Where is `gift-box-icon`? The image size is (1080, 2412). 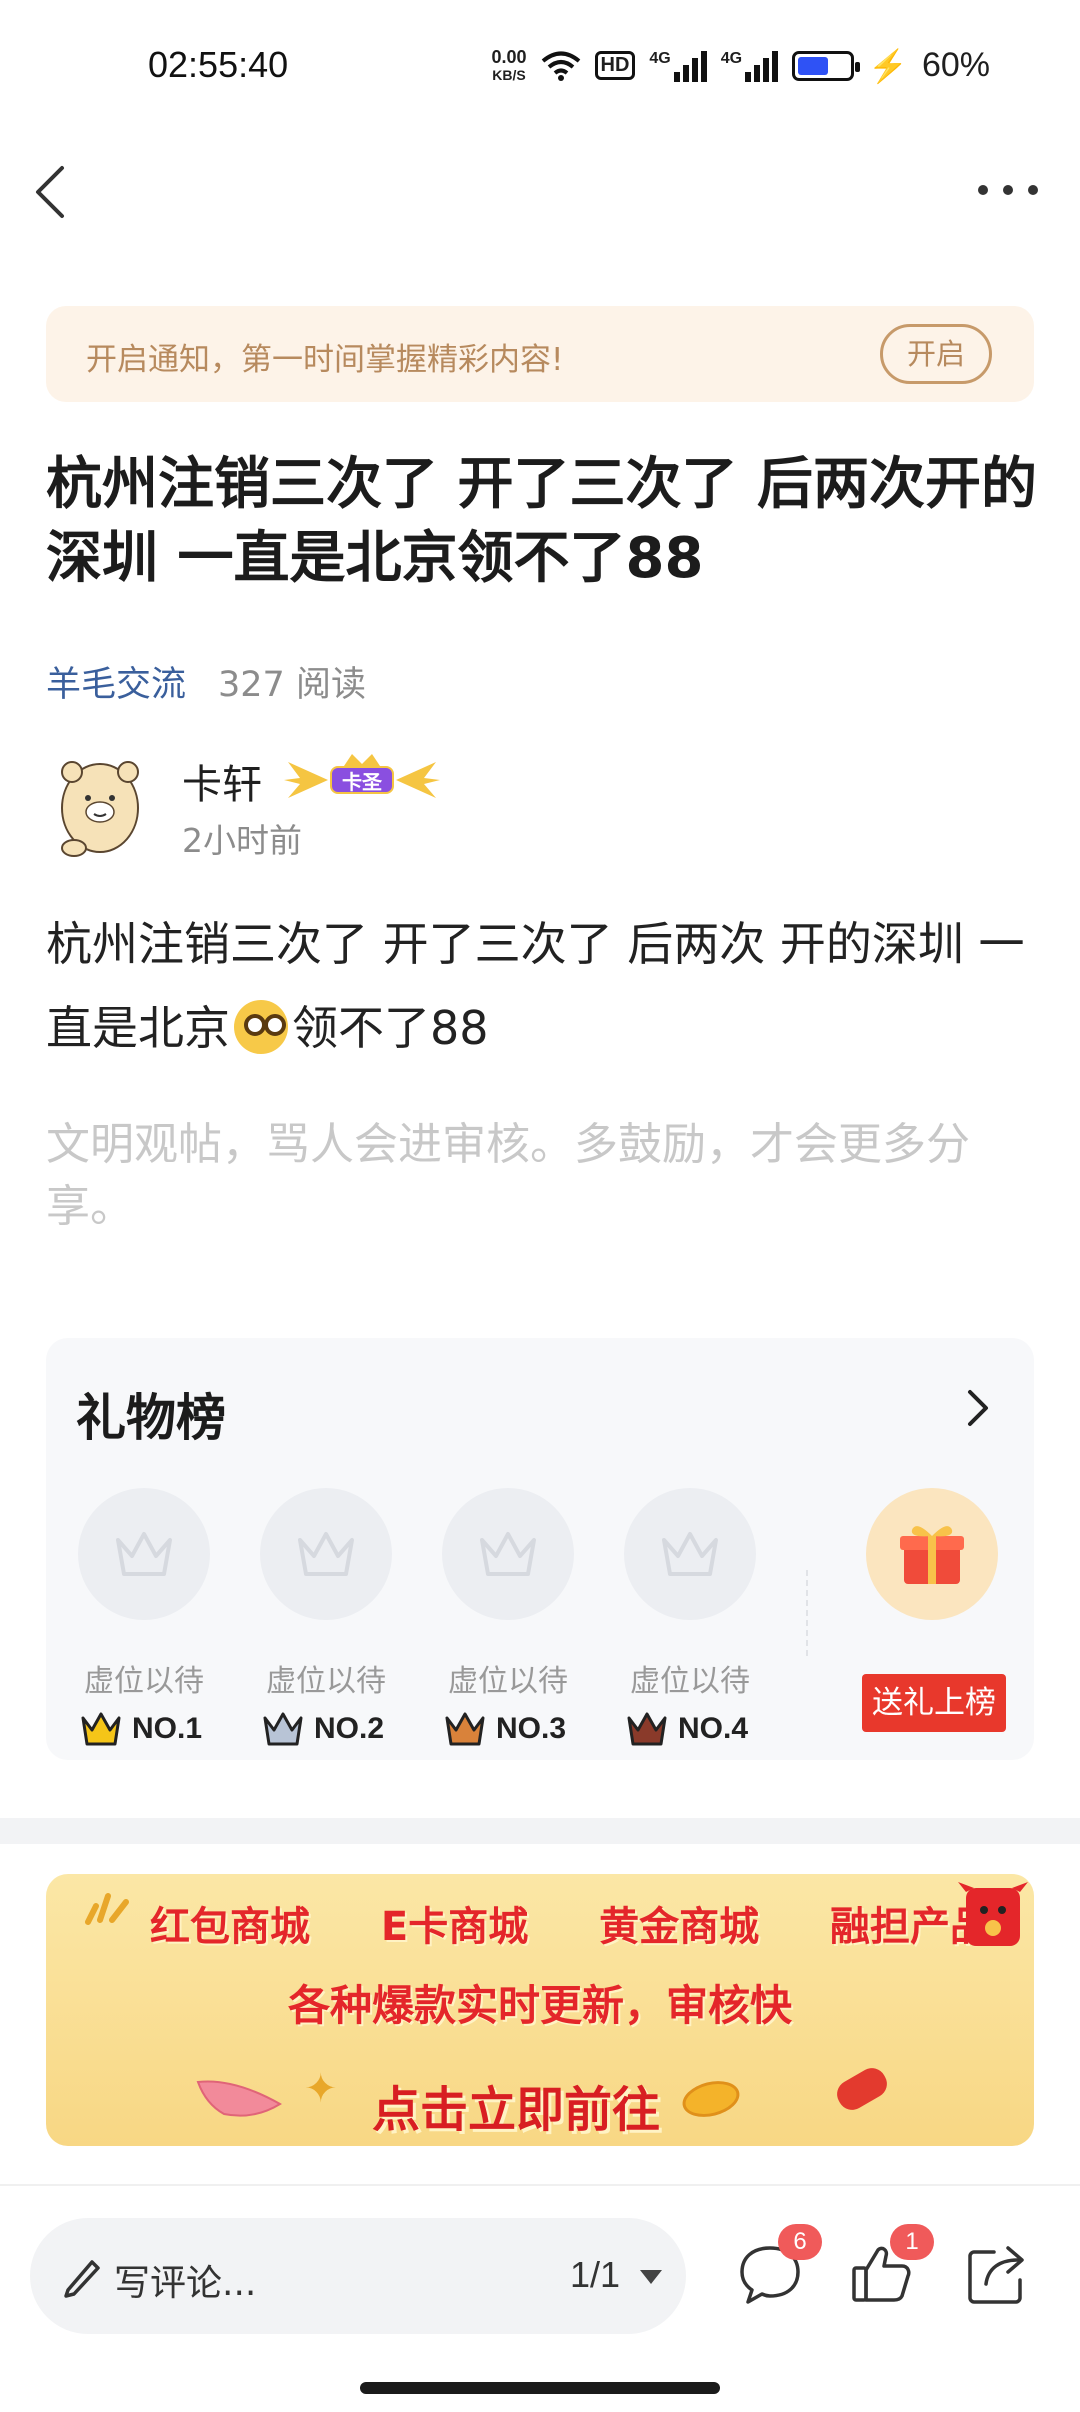 gift-box-icon is located at coordinates (932, 1555).